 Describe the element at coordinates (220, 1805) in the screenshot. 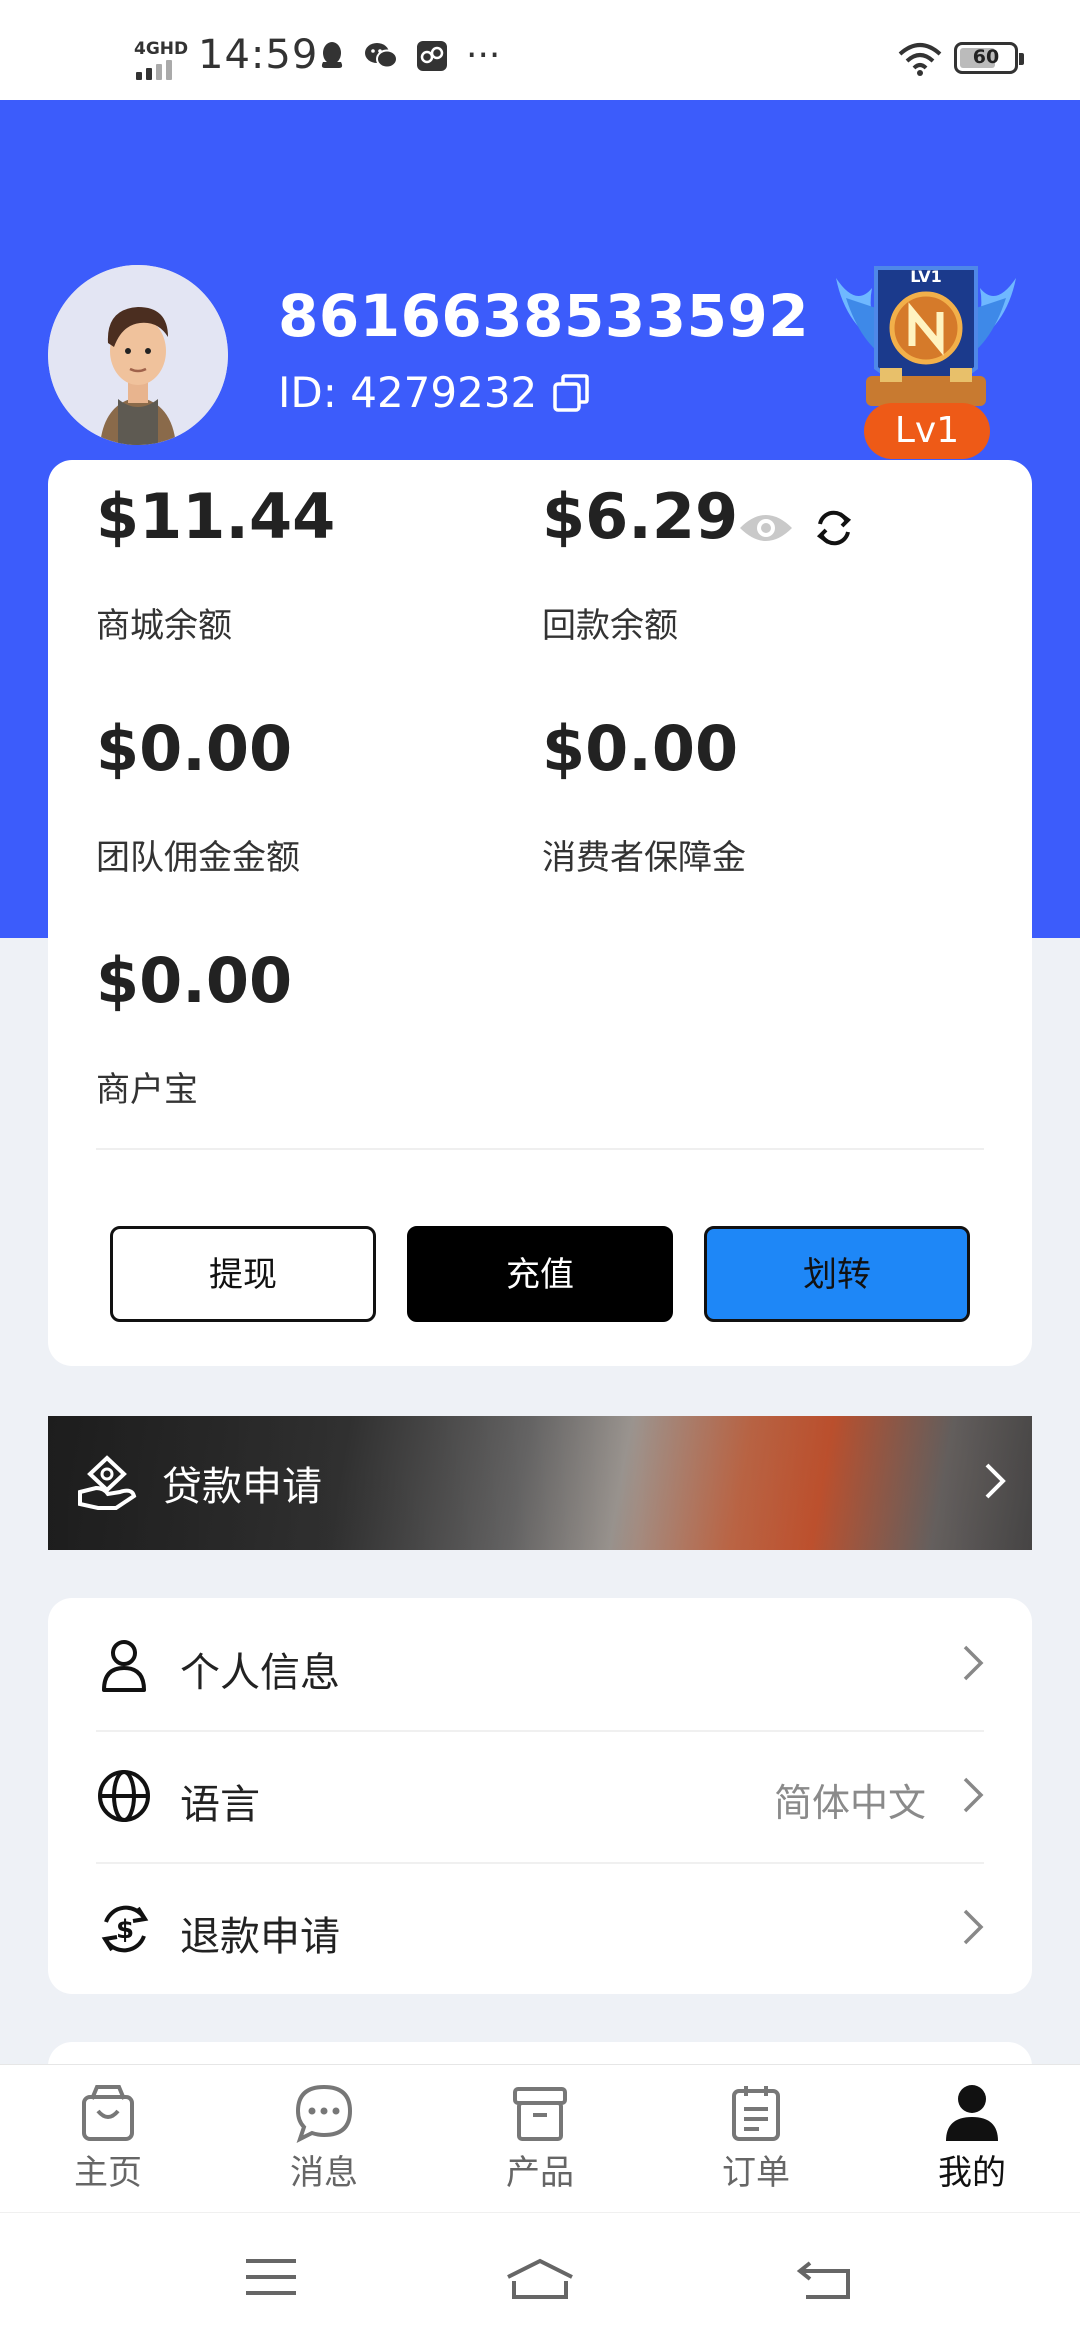

I see `language-label: 语言` at that location.